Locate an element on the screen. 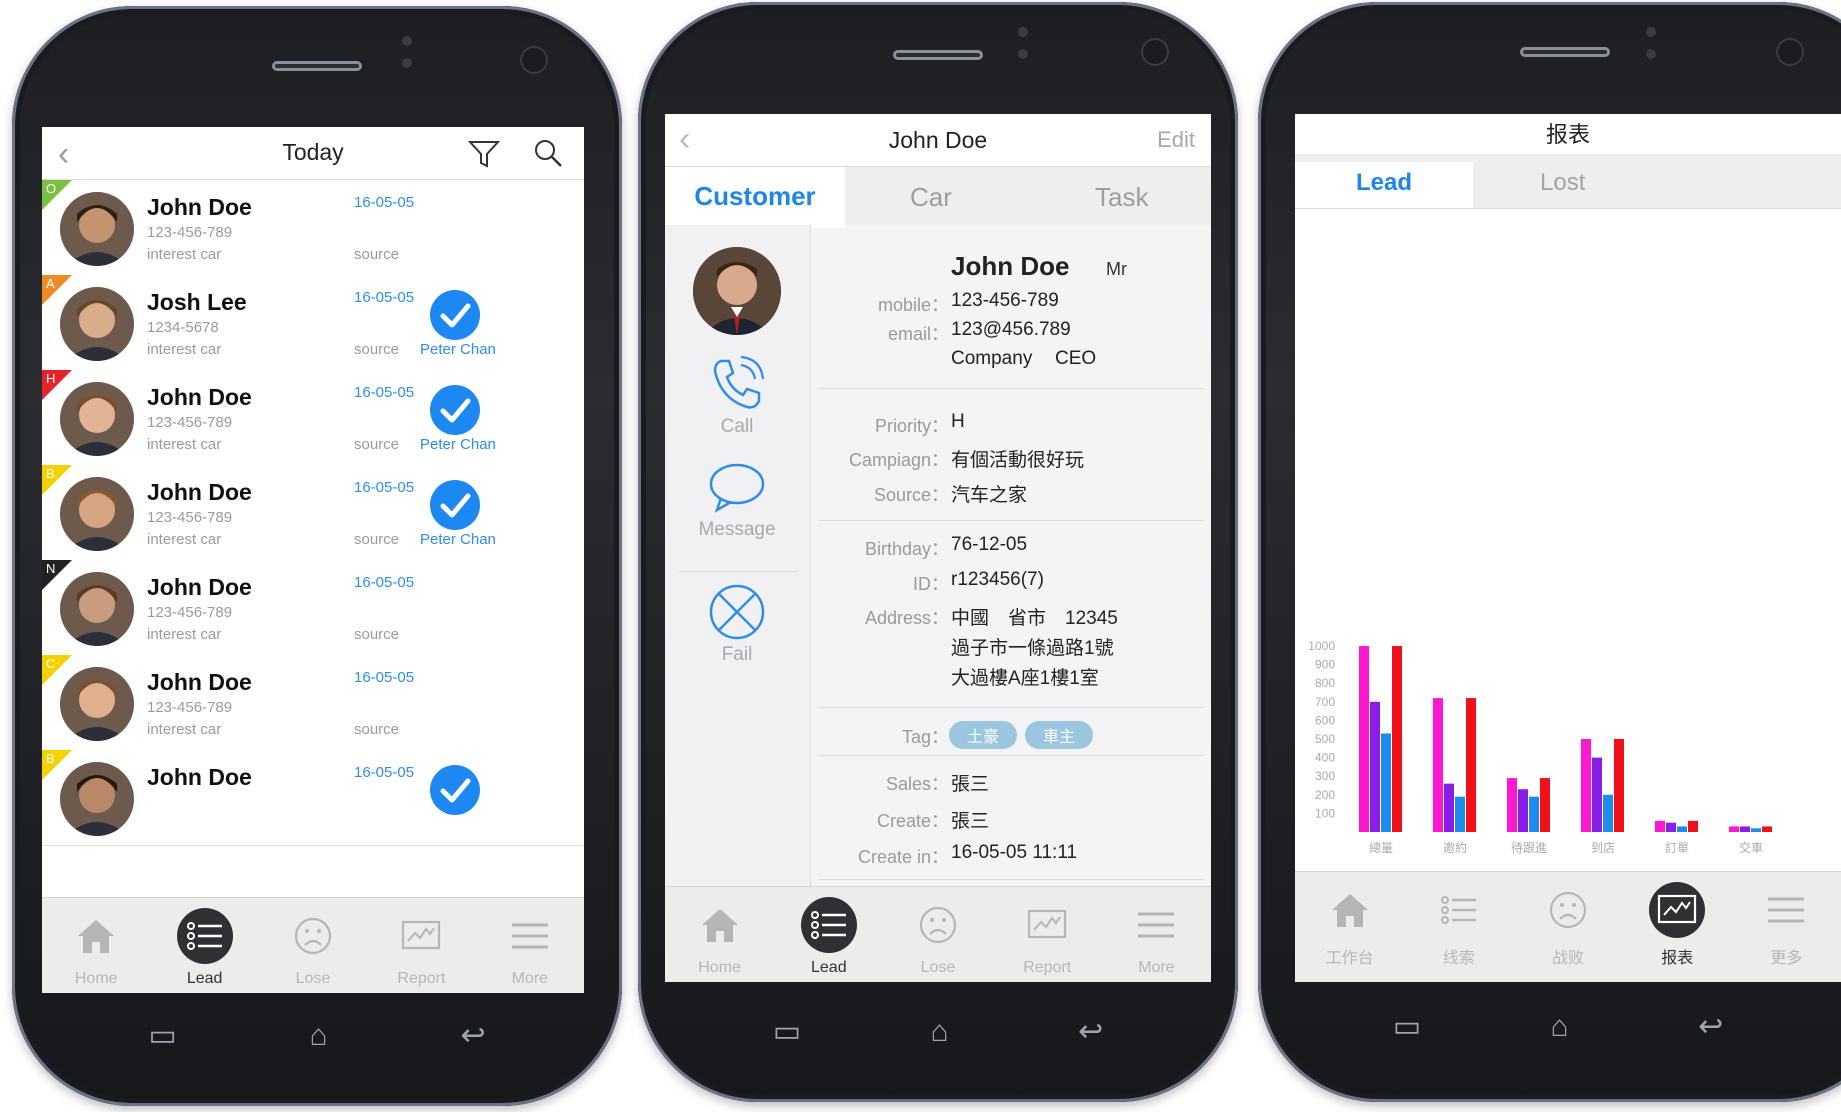  y-tick-label: 800 is located at coordinates (1325, 683).